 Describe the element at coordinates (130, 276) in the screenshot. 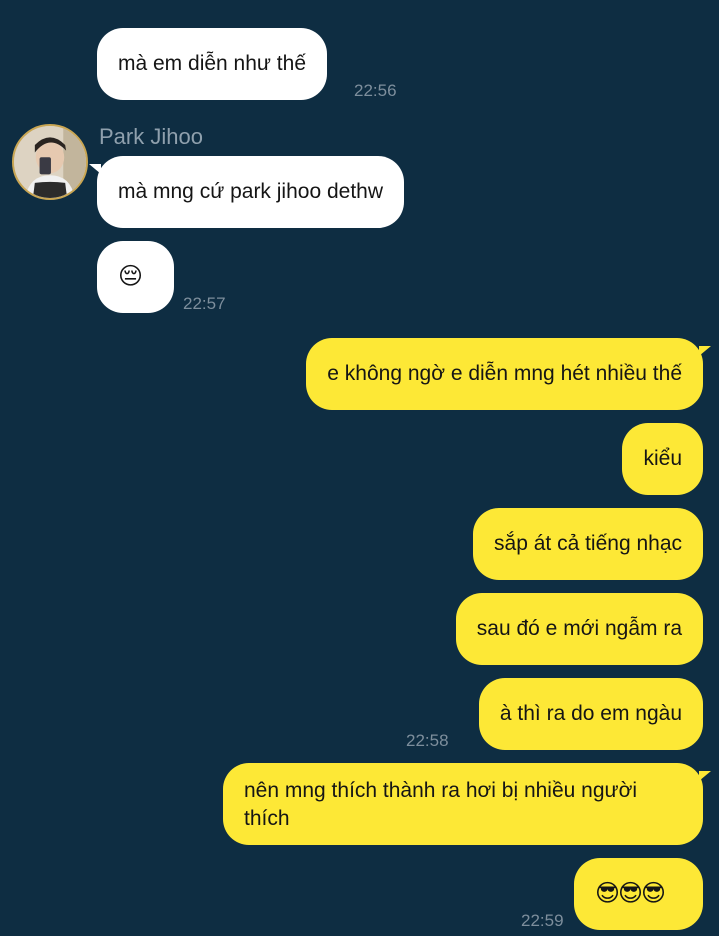

I see `pensive-face-emoji: 😔` at that location.